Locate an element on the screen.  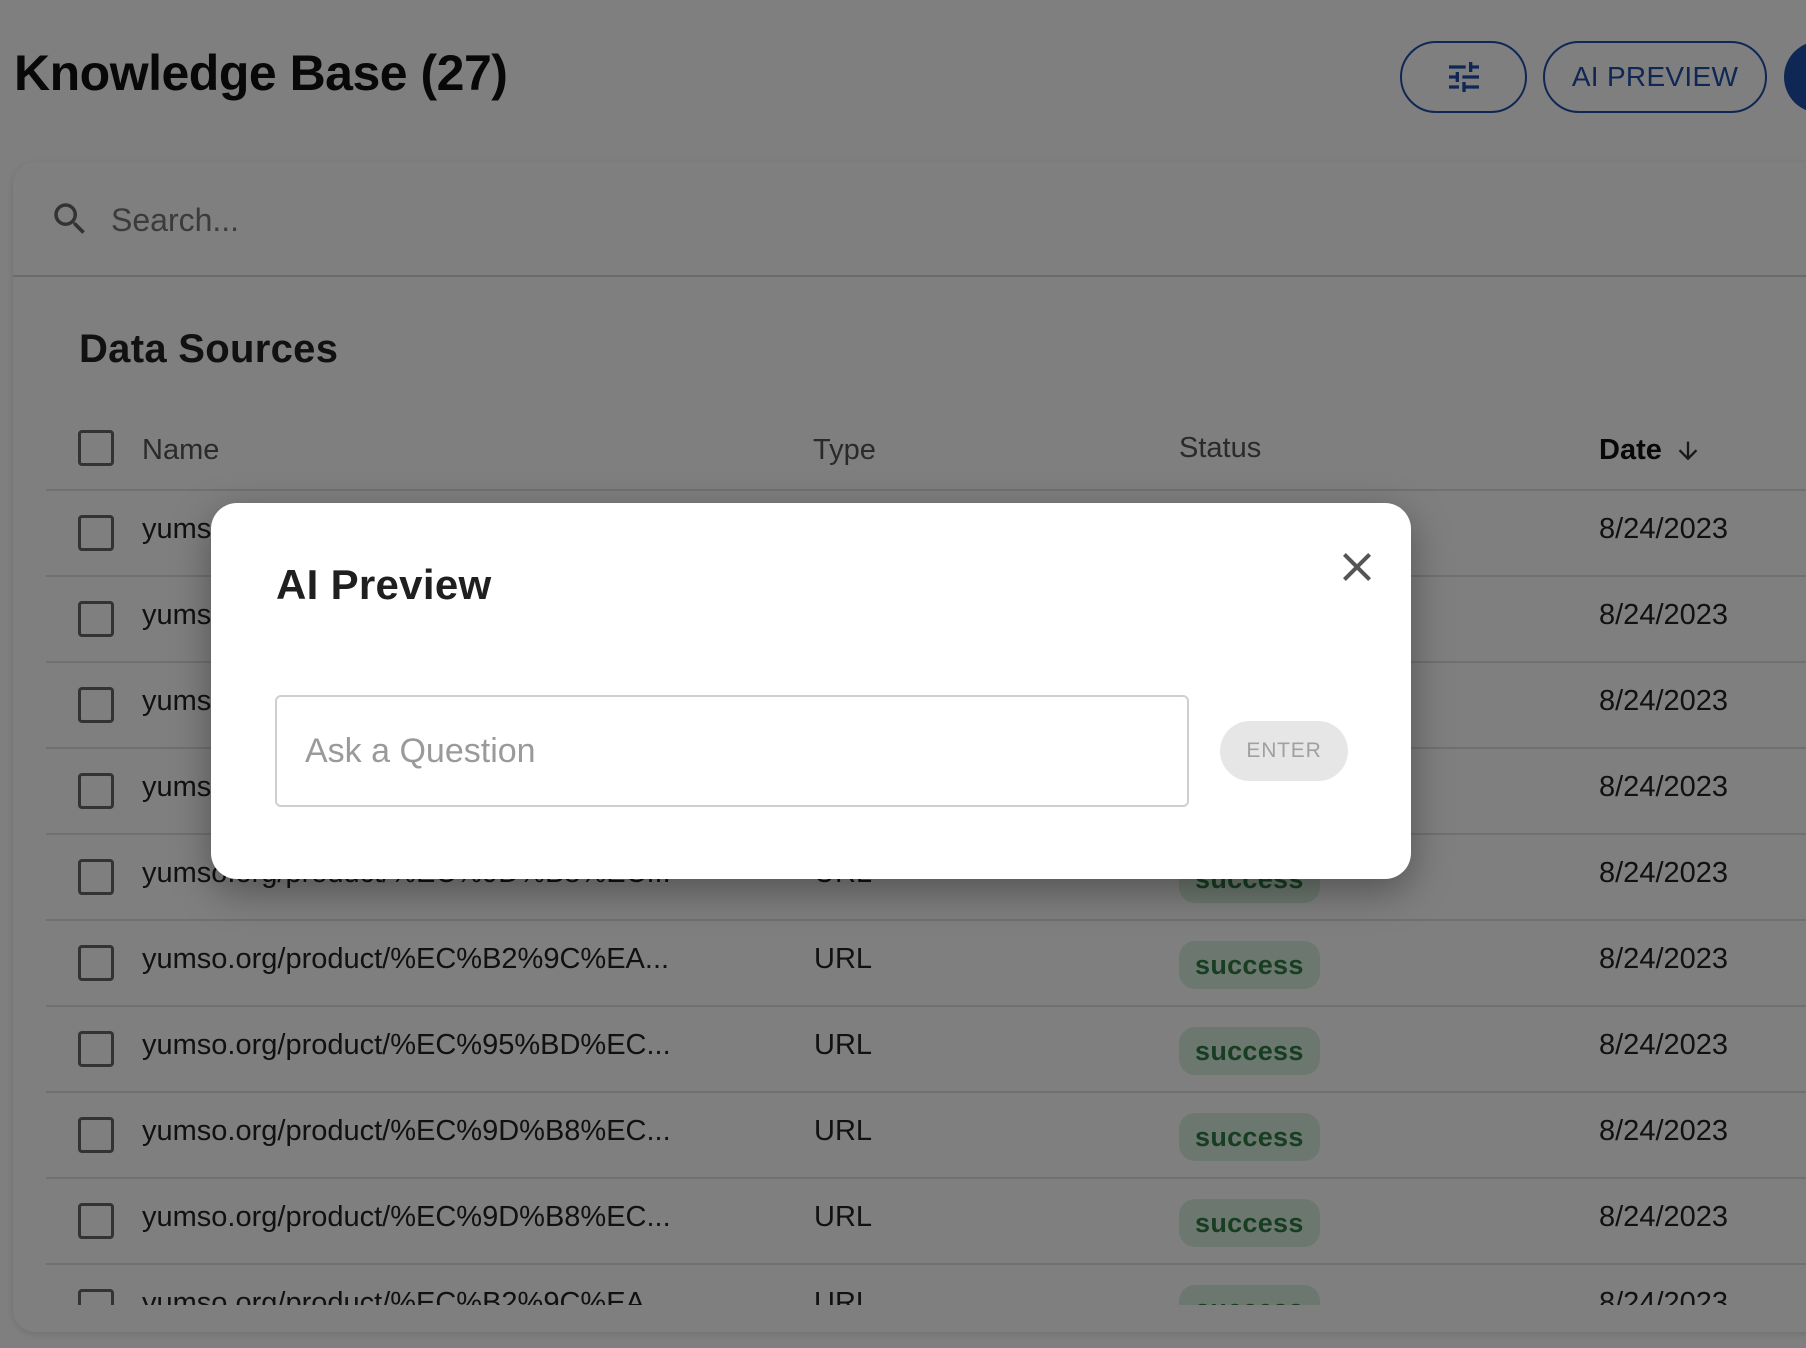
close-icon is located at coordinates (1357, 567).